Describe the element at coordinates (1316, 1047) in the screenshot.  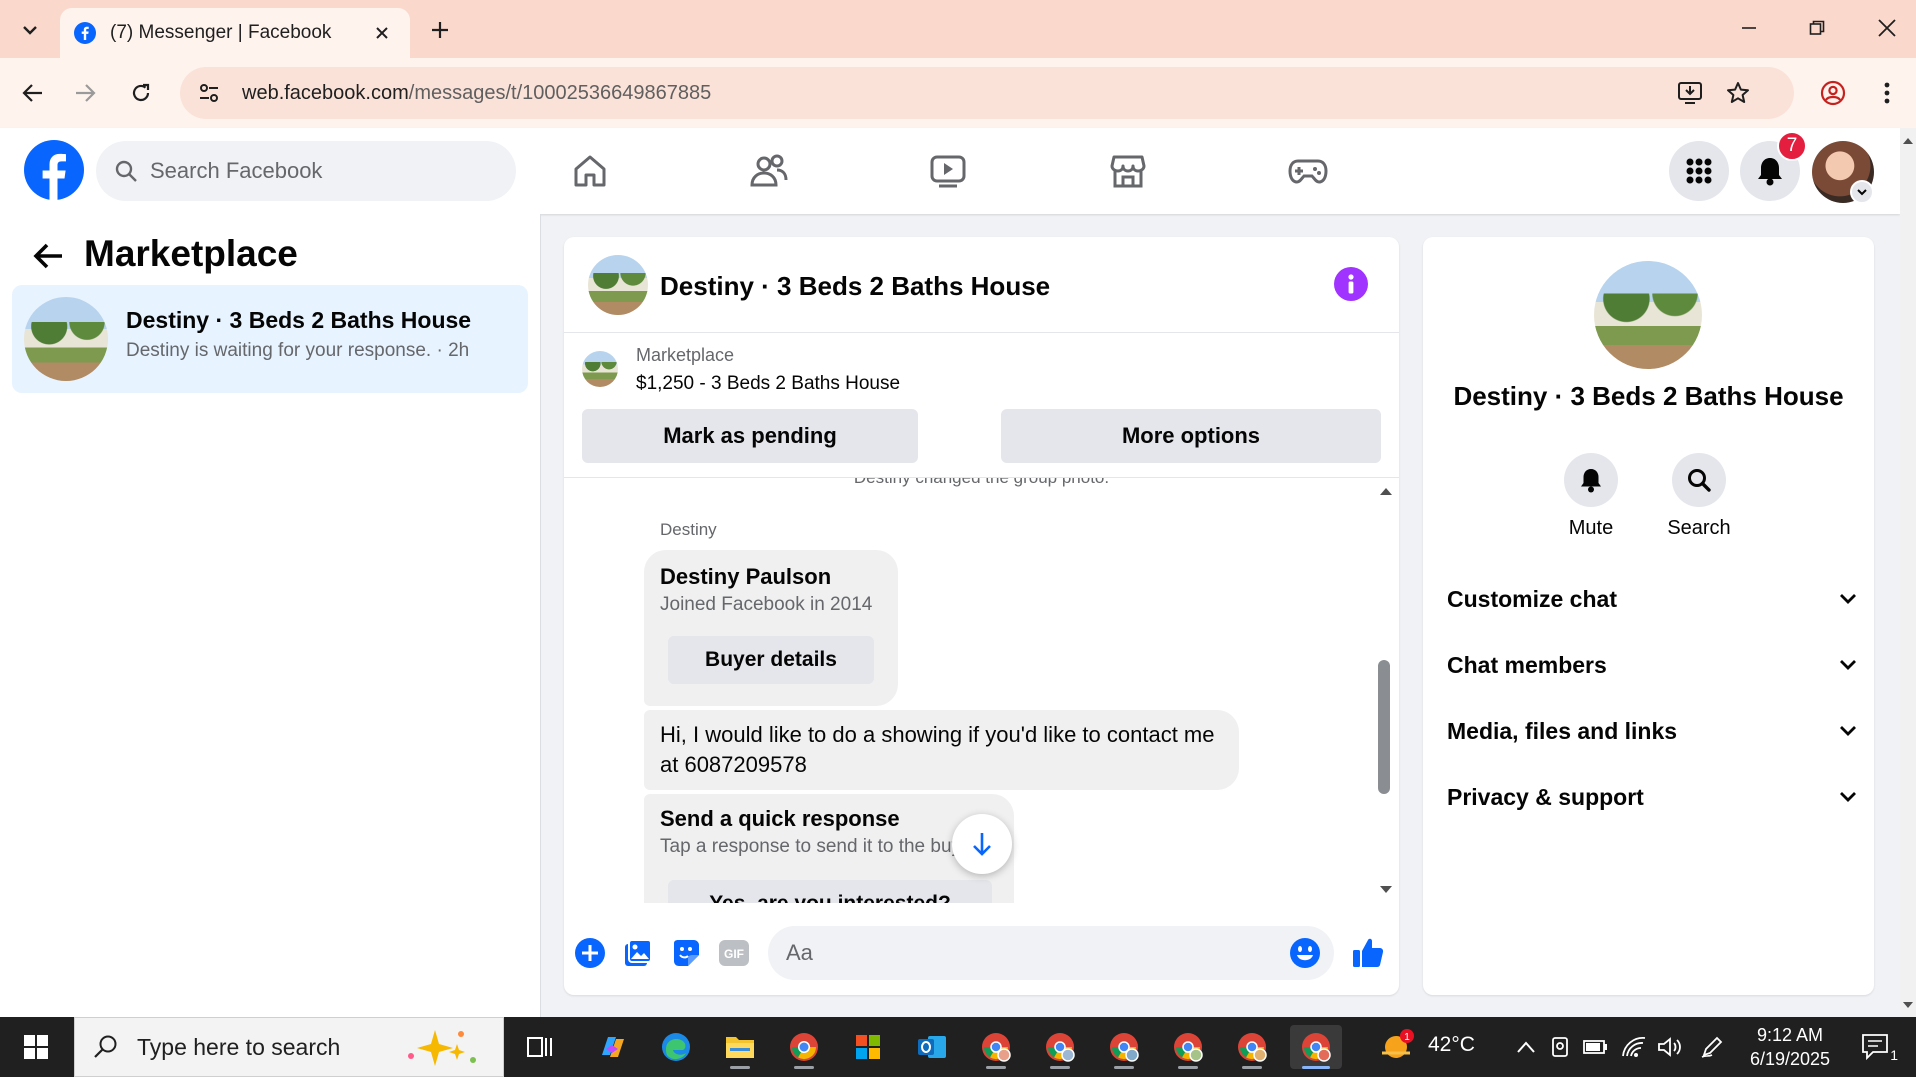
I see `chrome-app-active` at that location.